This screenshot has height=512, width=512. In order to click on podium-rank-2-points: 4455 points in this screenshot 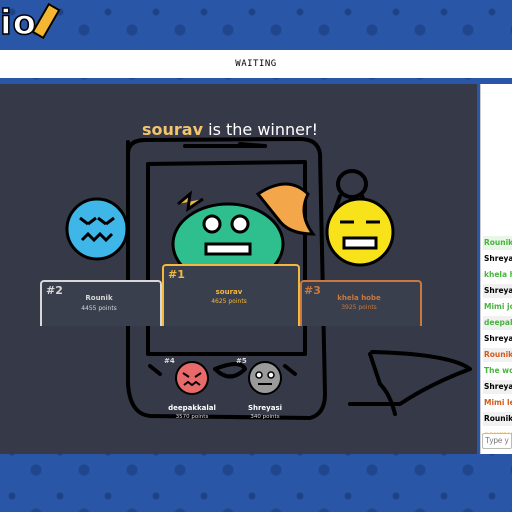, I will do `click(99, 308)`.